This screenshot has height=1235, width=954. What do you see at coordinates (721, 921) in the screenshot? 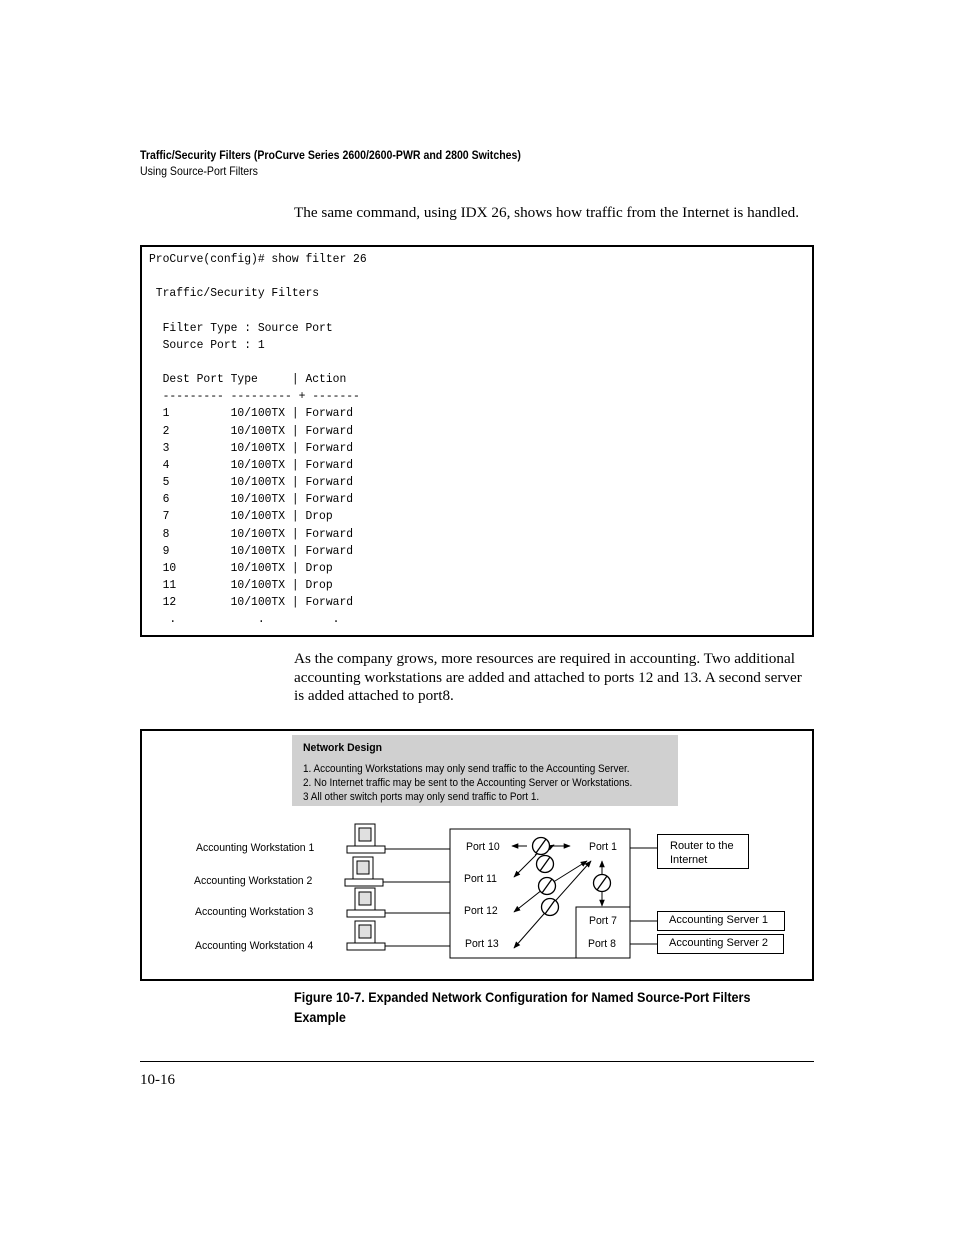
I see `server-box: Accounting Server 1` at bounding box center [721, 921].